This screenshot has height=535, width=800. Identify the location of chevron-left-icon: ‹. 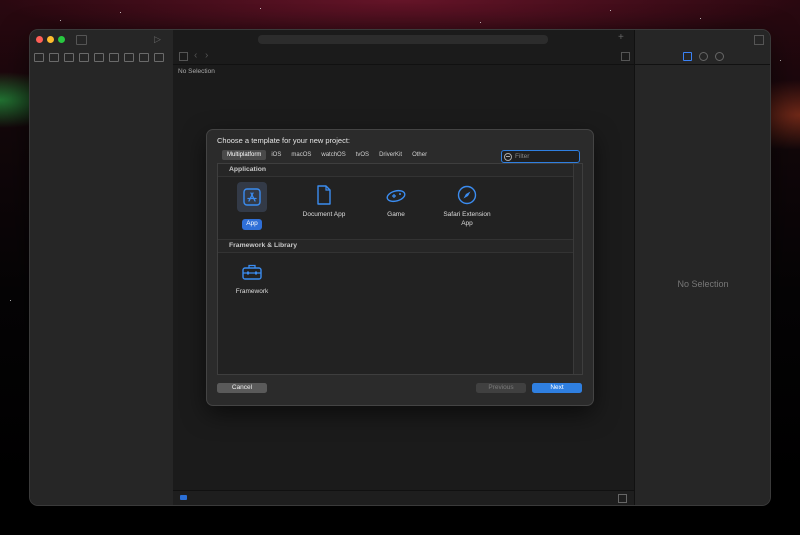
(195, 55).